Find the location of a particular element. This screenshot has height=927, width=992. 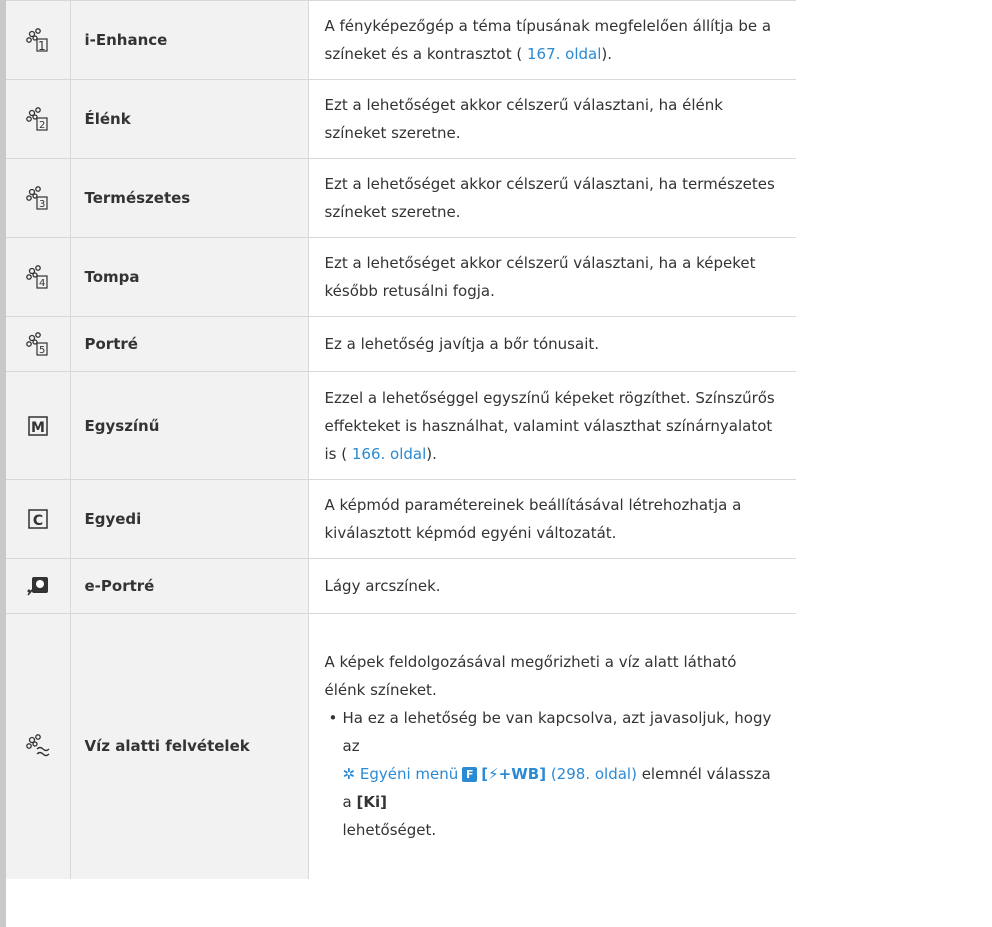

mode-name: e-Portré is located at coordinates (189, 586).